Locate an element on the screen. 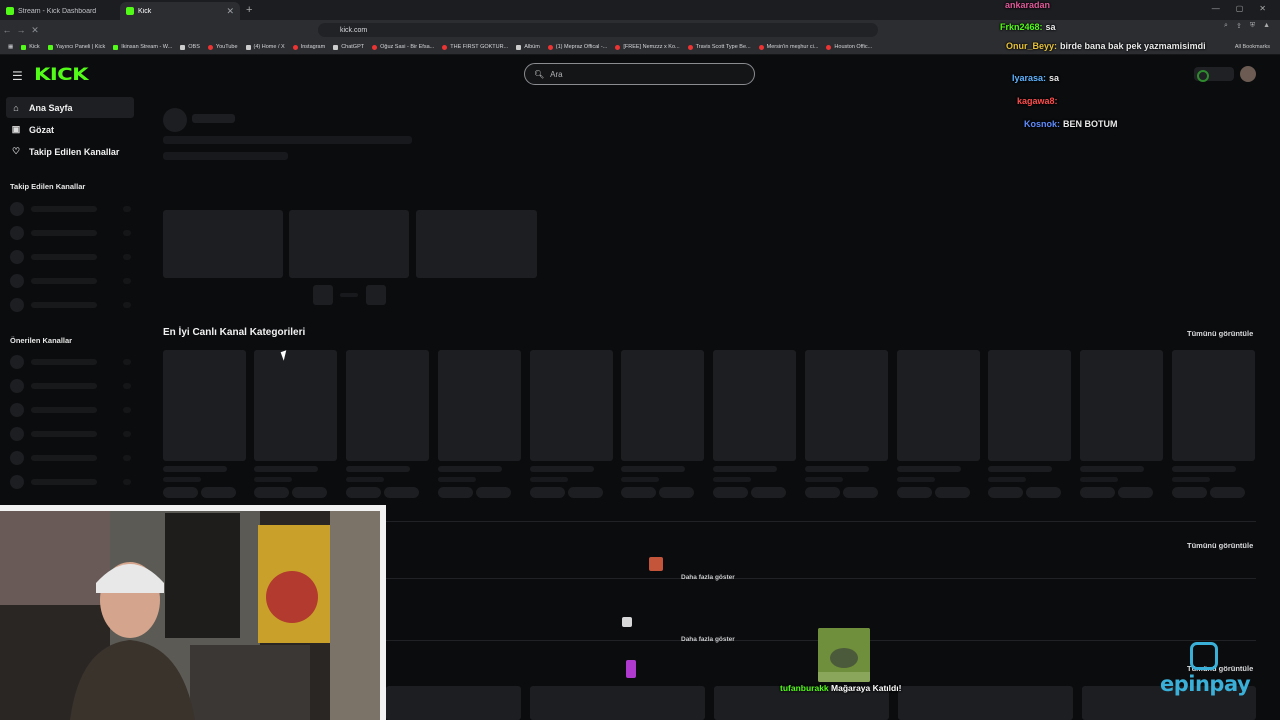  close-tab-icon: ✕ is located at coordinates (230, 11).